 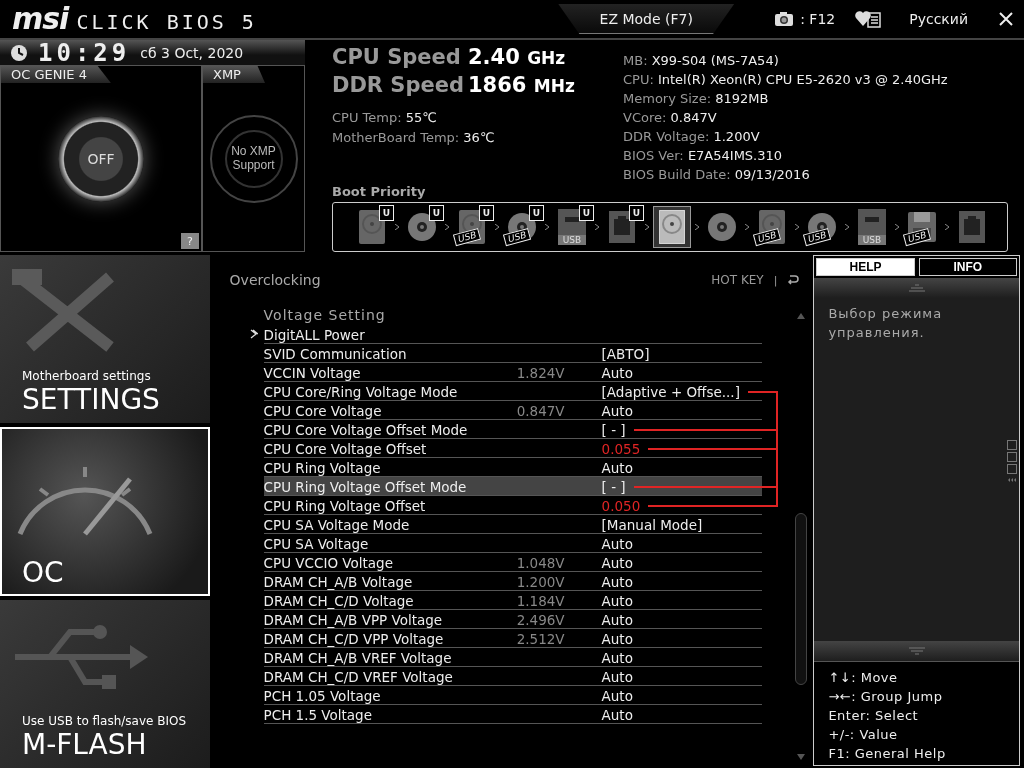 What do you see at coordinates (275, 280) in the screenshot?
I see `breadcrumb: Overclocking` at bounding box center [275, 280].